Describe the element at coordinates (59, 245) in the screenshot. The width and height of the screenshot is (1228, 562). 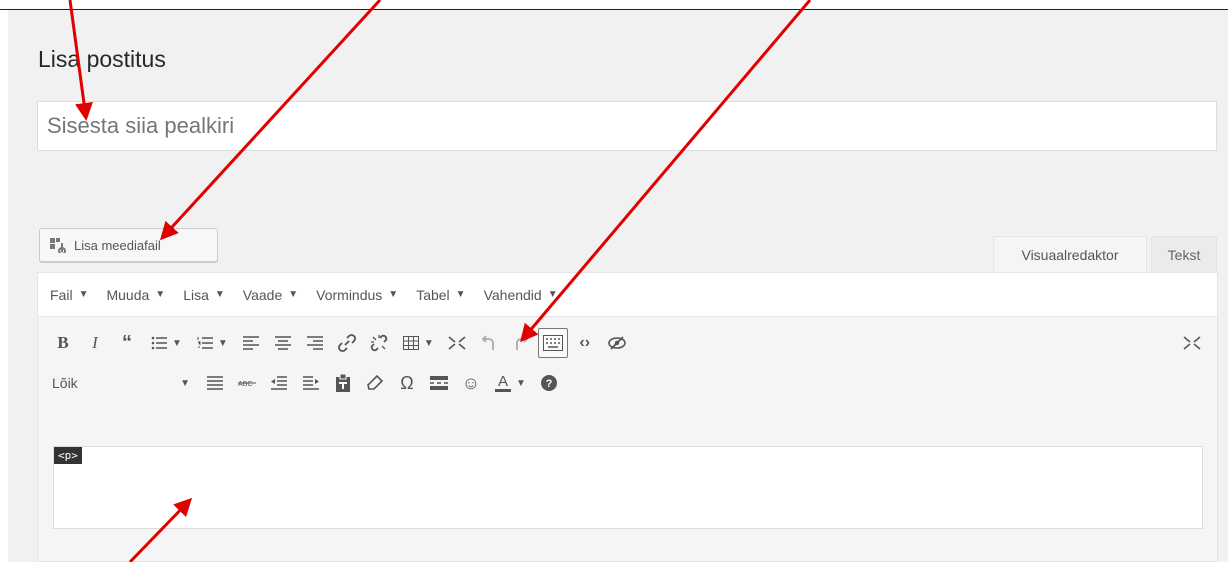
I see `media-add-icon` at that location.